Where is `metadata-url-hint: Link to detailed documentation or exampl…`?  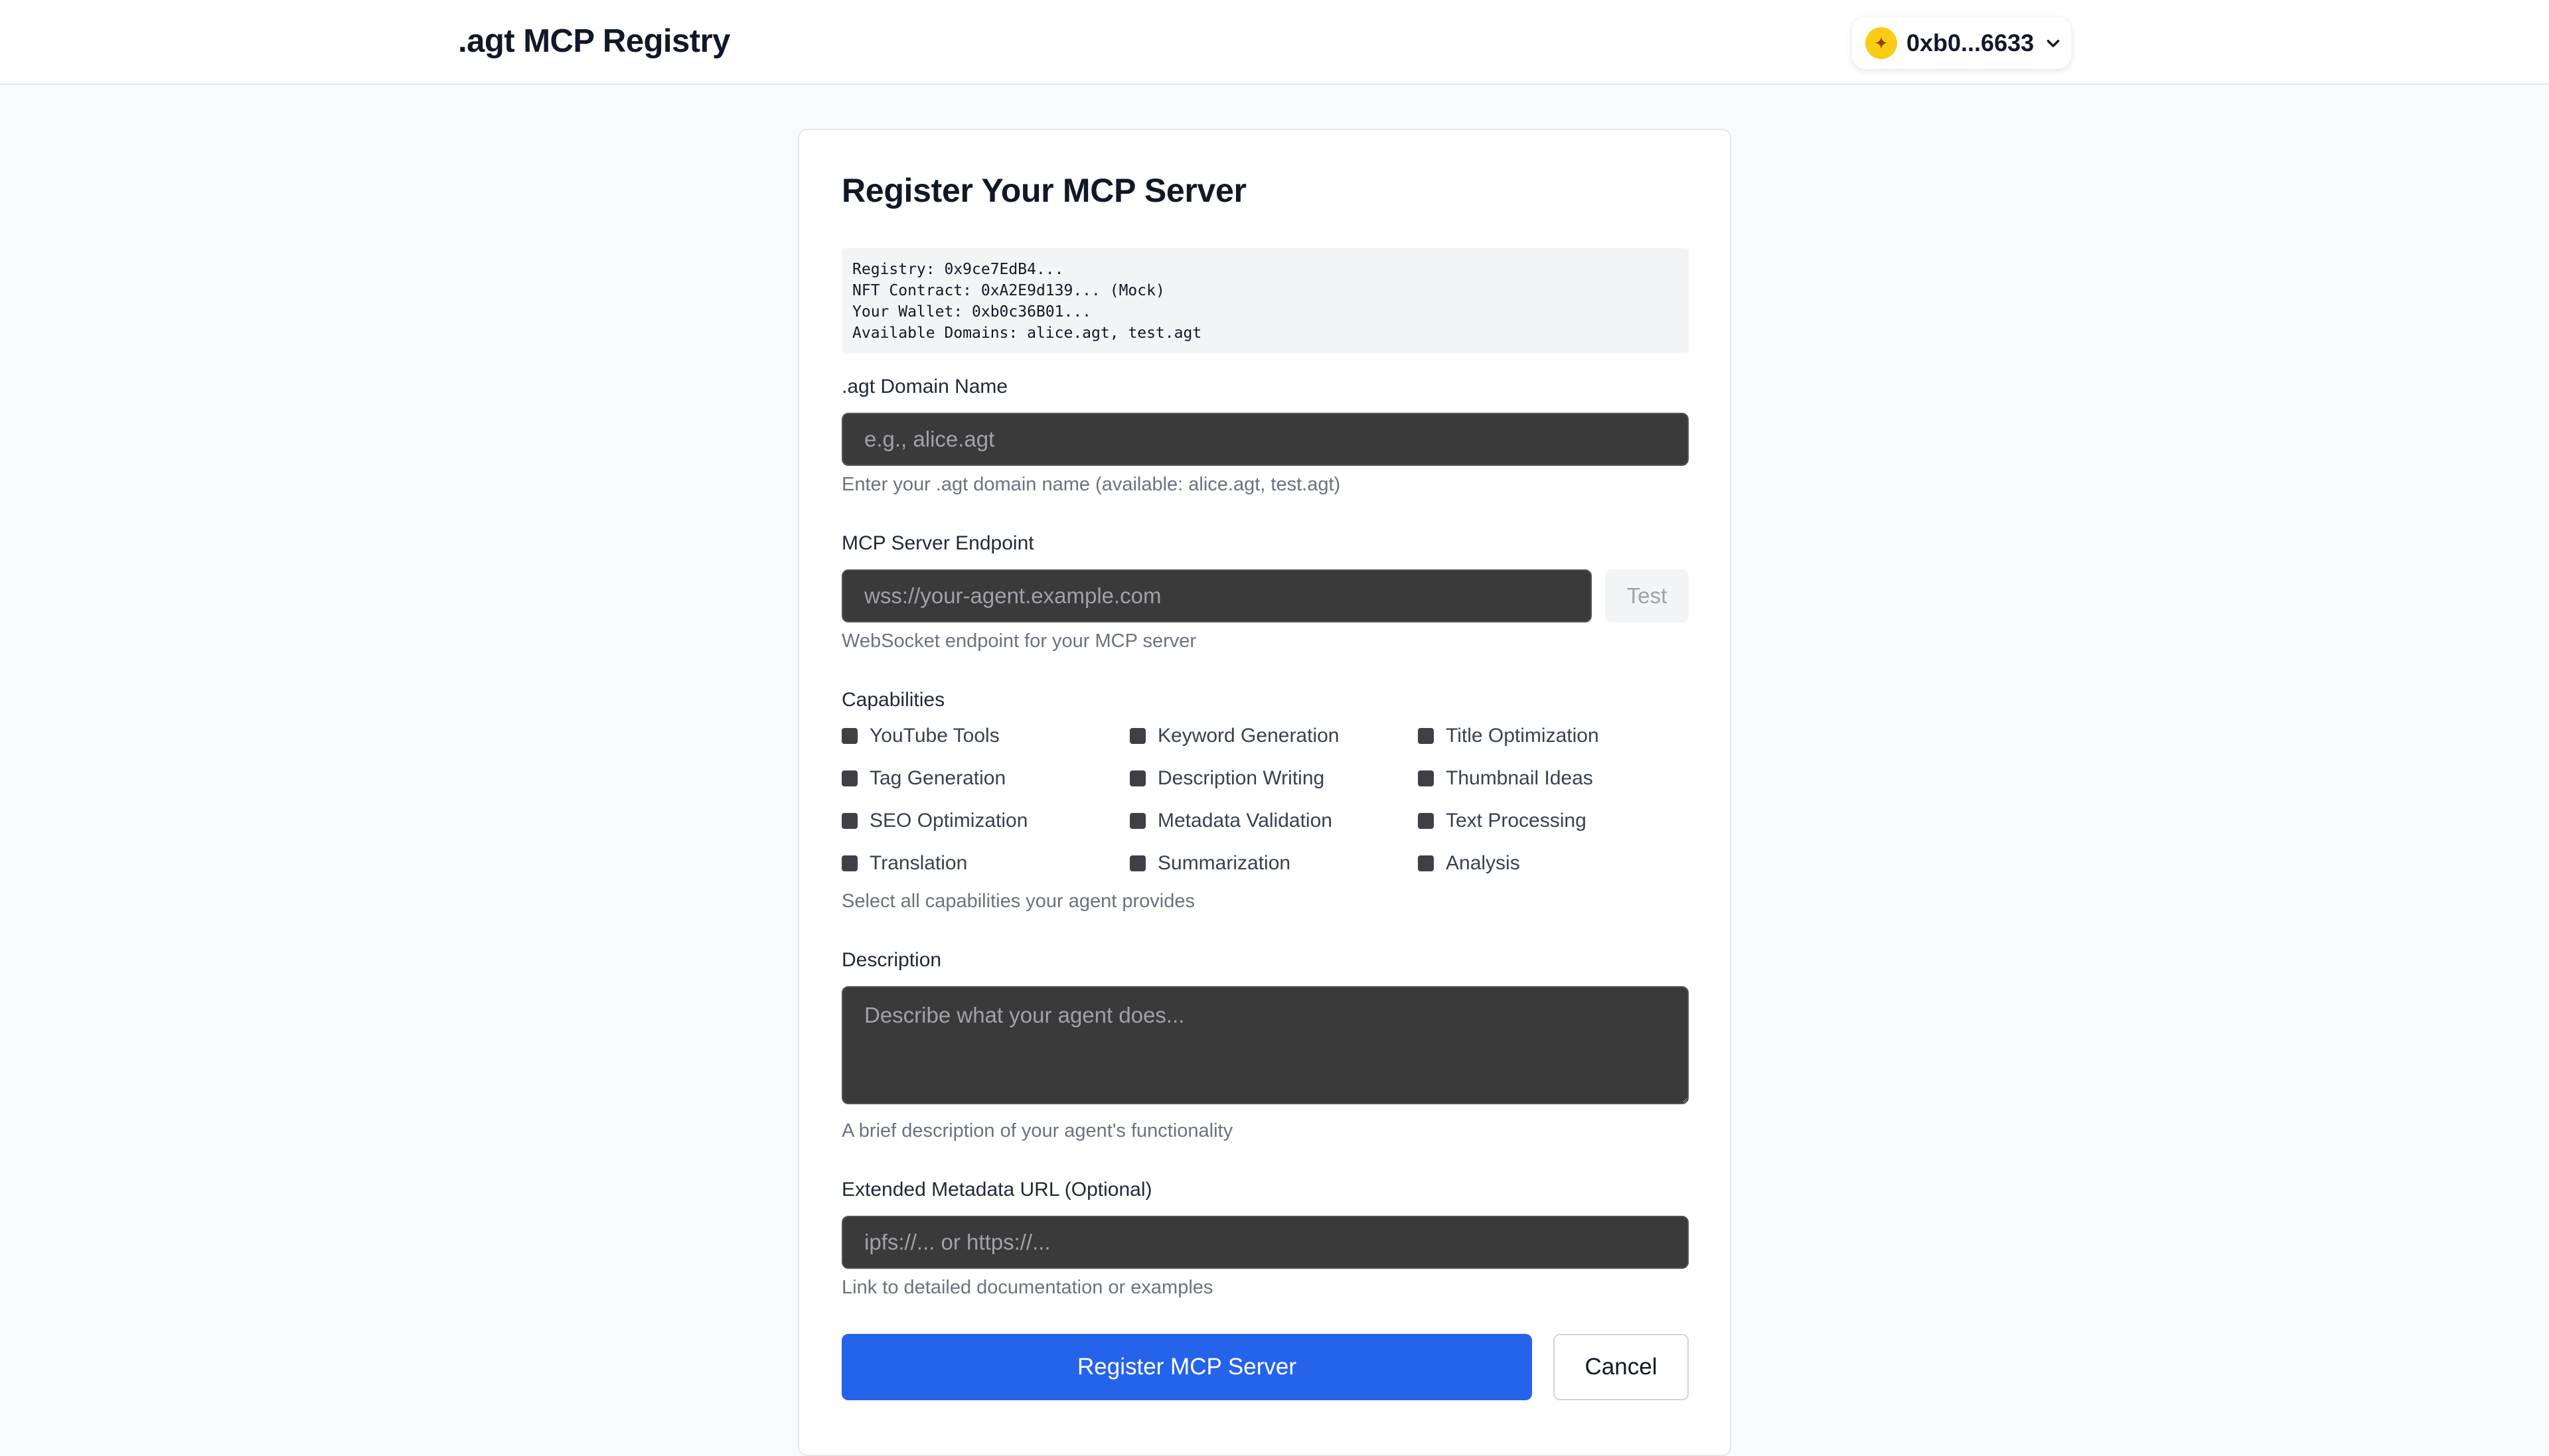
metadata-url-hint: Link to detailed documentation or exampl… is located at coordinates (1027, 1287).